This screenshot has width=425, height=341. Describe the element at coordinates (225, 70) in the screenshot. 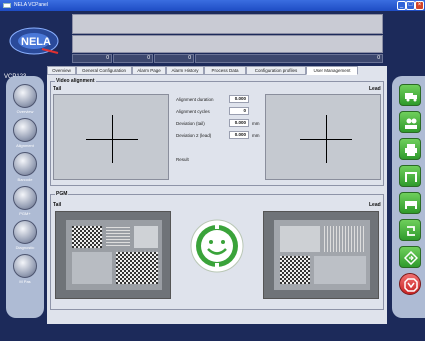

I see `tab-process-data: Process Data` at that location.